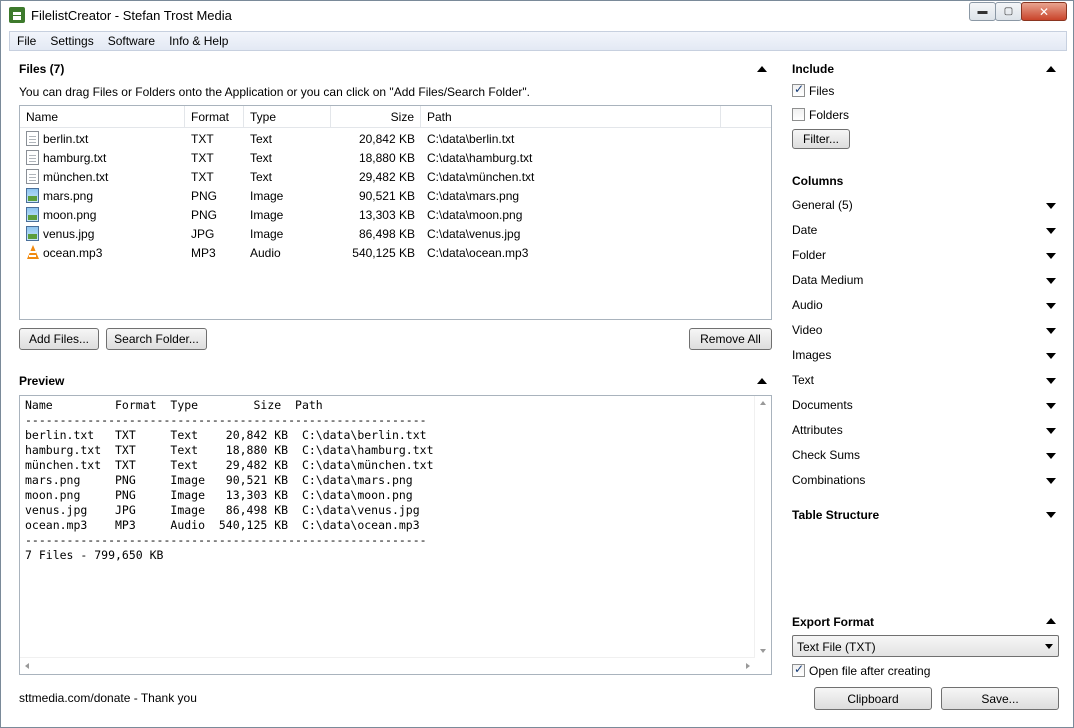 The width and height of the screenshot is (1074, 728). Describe the element at coordinates (925, 281) in the screenshot. I see `column-group-data-medium: Data Medium` at that location.